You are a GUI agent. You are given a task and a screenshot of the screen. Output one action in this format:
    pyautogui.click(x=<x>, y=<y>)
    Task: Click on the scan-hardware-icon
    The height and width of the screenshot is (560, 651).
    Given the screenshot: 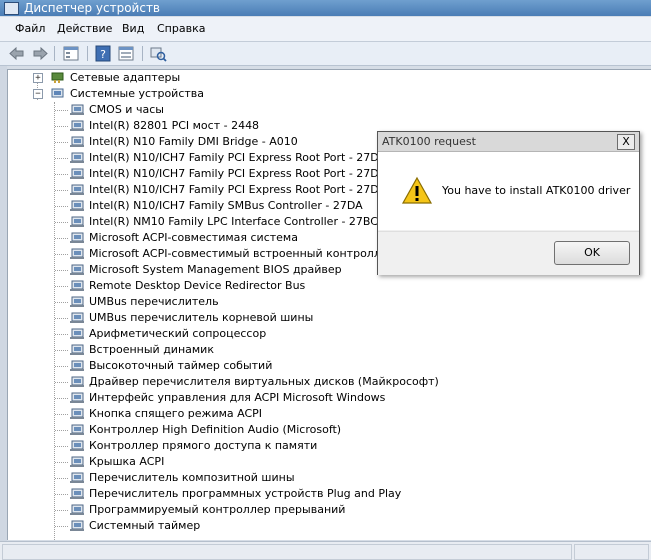 What is the action you would take?
    pyautogui.click(x=158, y=53)
    